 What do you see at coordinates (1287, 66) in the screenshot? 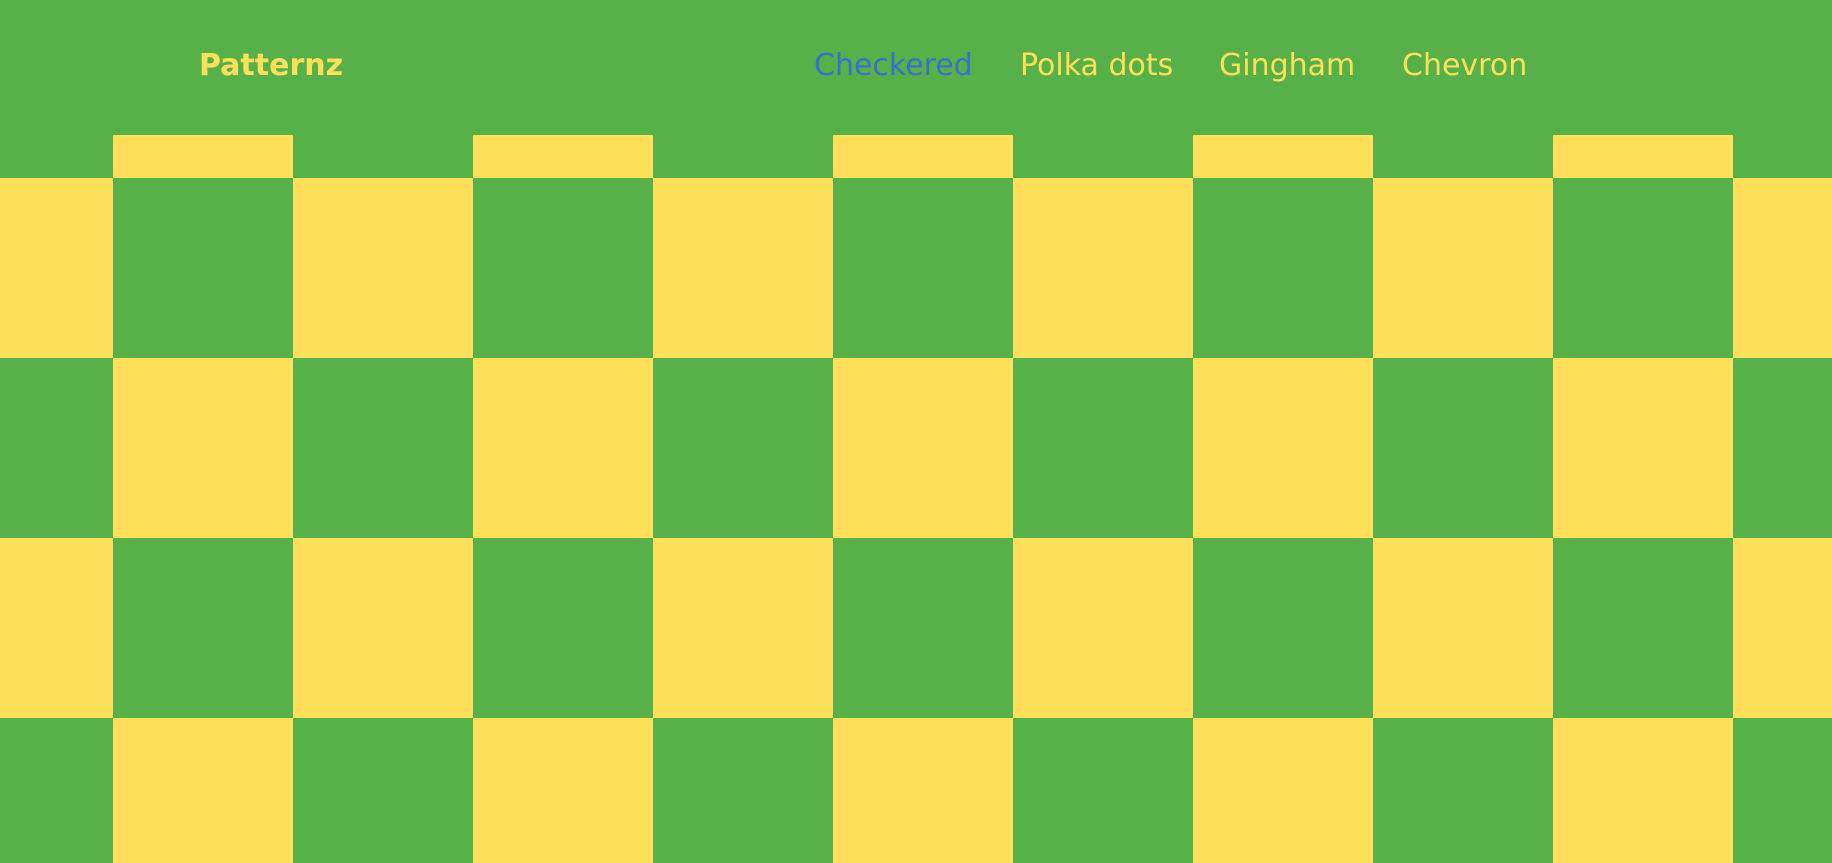
I see `nav-link-gingham: Gingham` at bounding box center [1287, 66].